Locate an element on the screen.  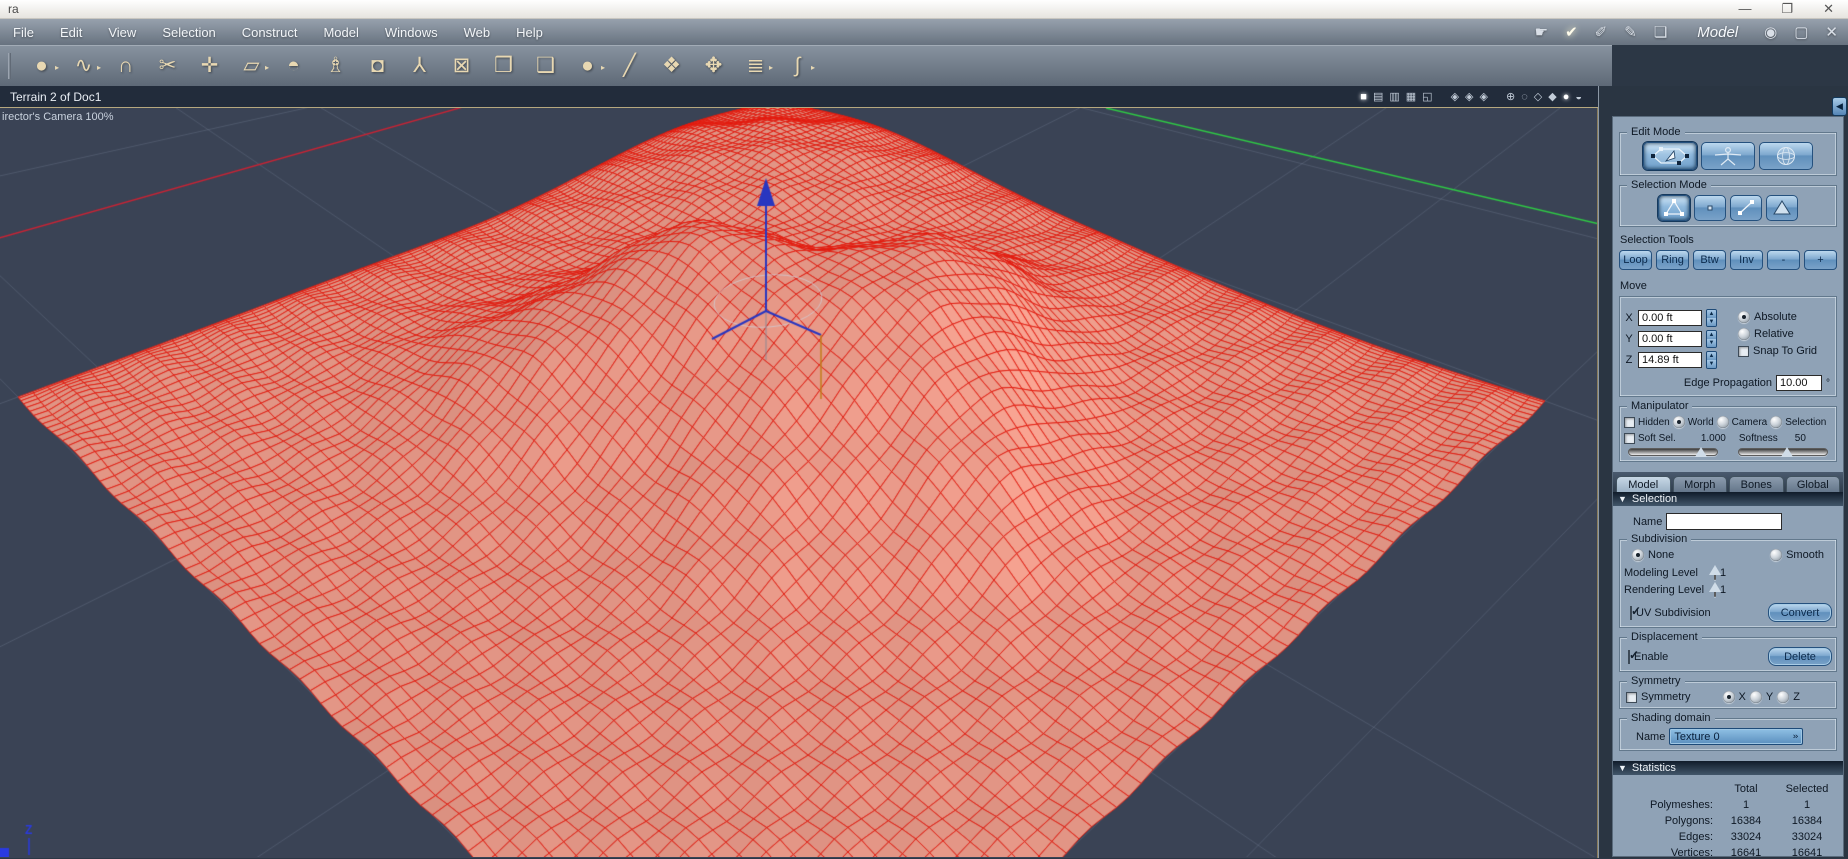
box-tool: ❒ is located at coordinates (503, 66).